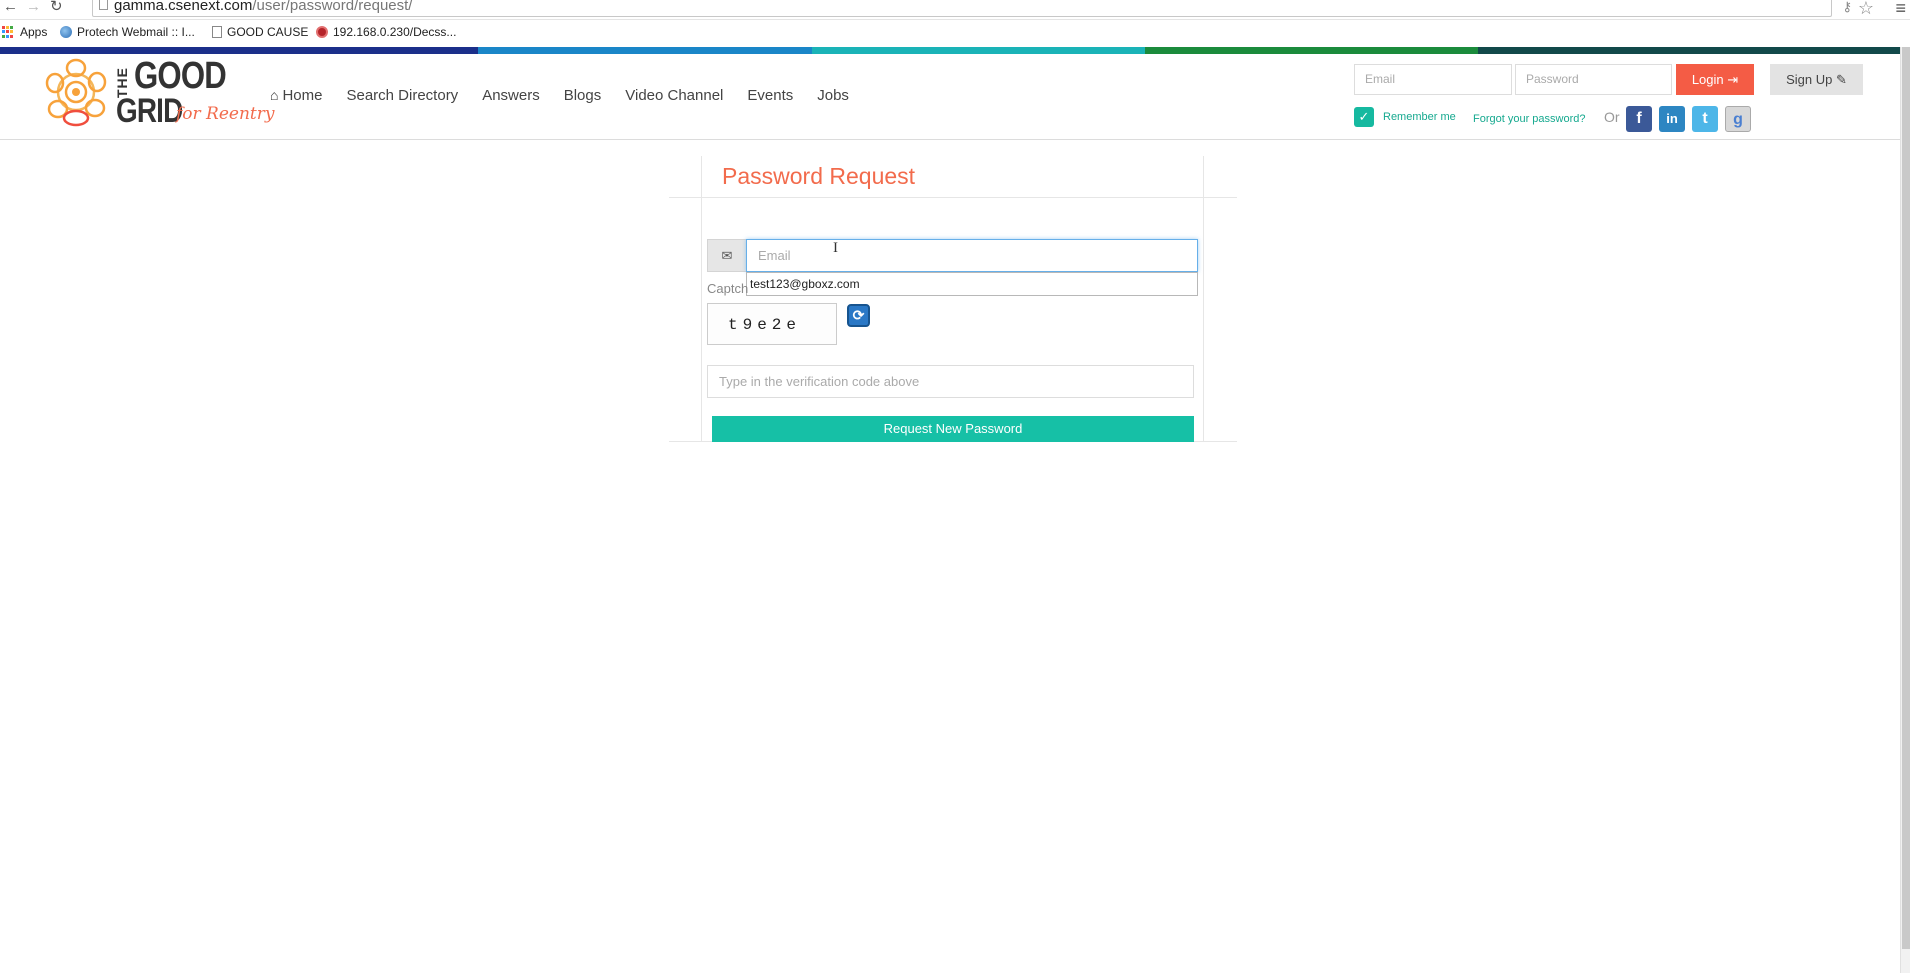 Image resolution: width=1910 pixels, height=973 pixels. What do you see at coordinates (183, 7) in the screenshot?
I see `url-host: gamma.csenext.com` at bounding box center [183, 7].